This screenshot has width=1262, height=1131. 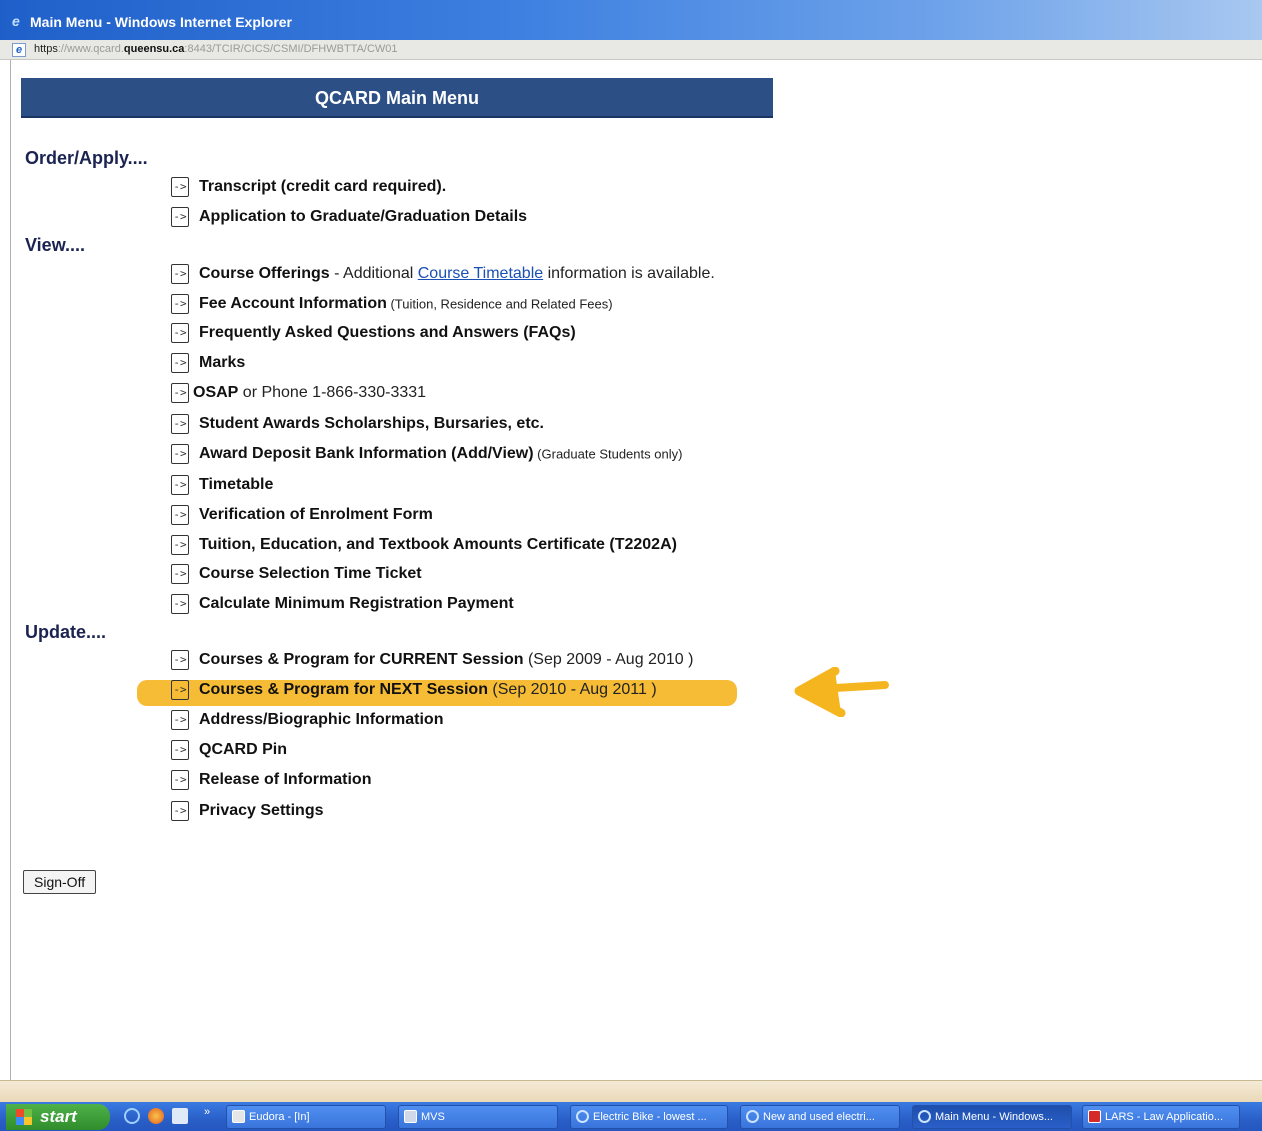 What do you see at coordinates (302, 516) in the screenshot?
I see `menu-item-enrolment-verification: -> Verification of Enrolment Form` at bounding box center [302, 516].